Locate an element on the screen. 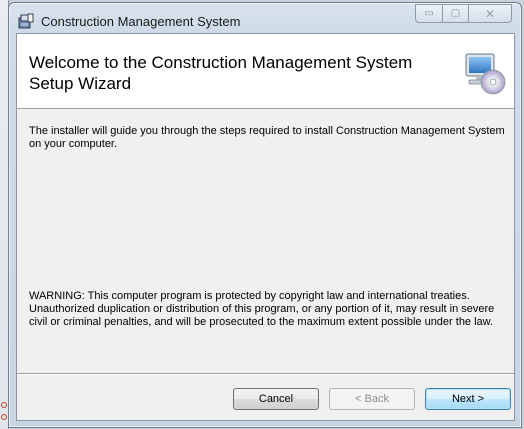 This screenshot has height=429, width=524. computer-with-cd-icon is located at coordinates (485, 74).